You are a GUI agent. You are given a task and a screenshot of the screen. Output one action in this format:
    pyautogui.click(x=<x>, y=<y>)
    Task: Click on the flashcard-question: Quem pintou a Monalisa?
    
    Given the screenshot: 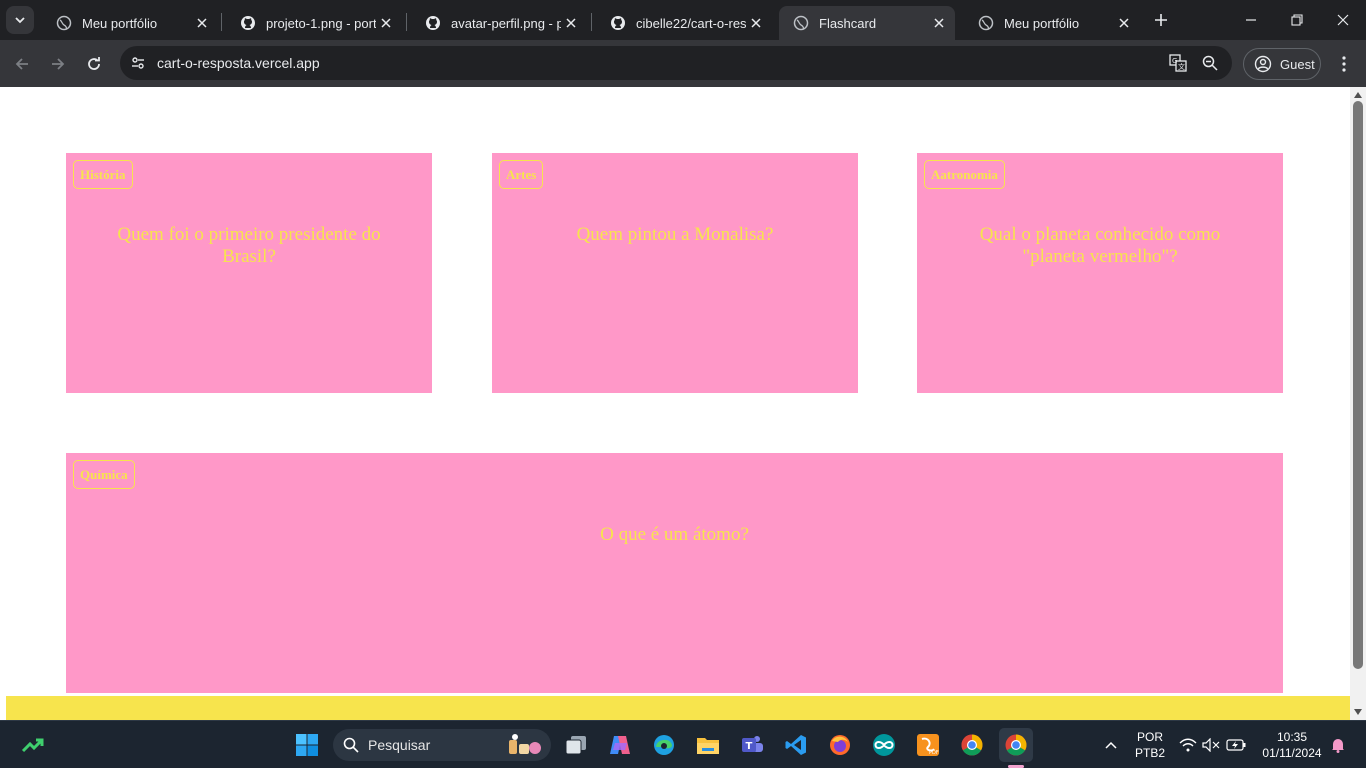 What is the action you would take?
    pyautogui.click(x=675, y=234)
    